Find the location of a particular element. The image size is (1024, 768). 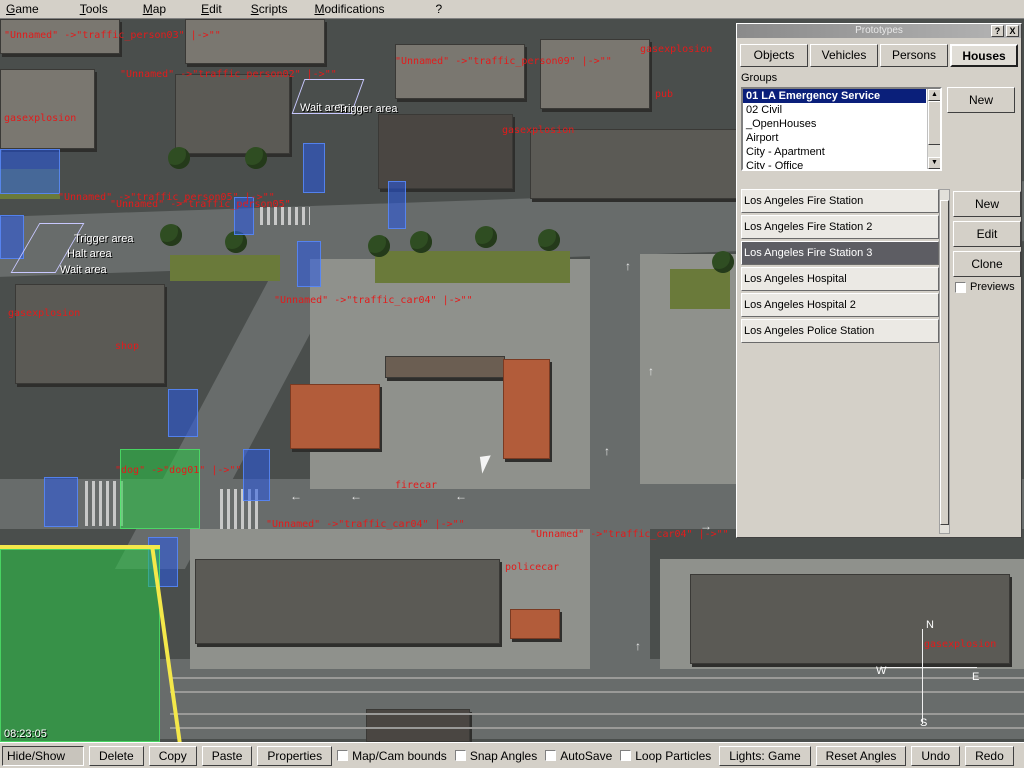

house-item: Los Angeles Hospital is located at coordinates (840, 279).